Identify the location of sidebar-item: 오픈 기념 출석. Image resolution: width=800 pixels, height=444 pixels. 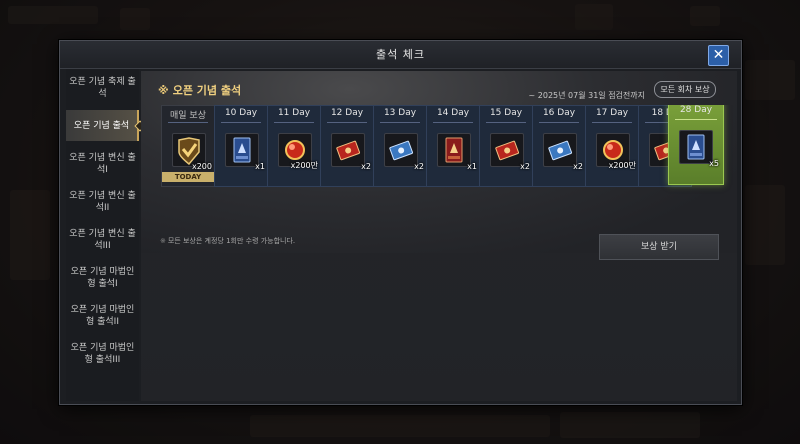
(102, 125).